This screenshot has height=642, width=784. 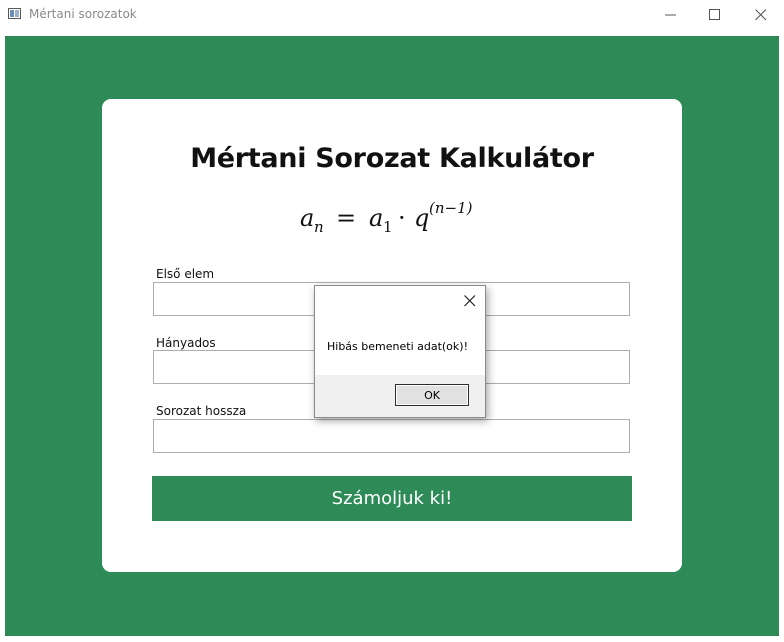 What do you see at coordinates (319, 227) in the screenshot?
I see `formula-lhs-subscript: n` at bounding box center [319, 227].